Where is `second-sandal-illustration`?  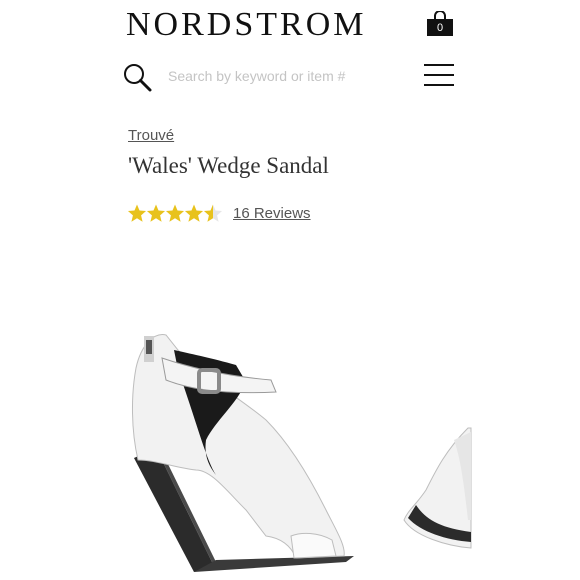
second-sandal-illustration is located at coordinates (437, 488).